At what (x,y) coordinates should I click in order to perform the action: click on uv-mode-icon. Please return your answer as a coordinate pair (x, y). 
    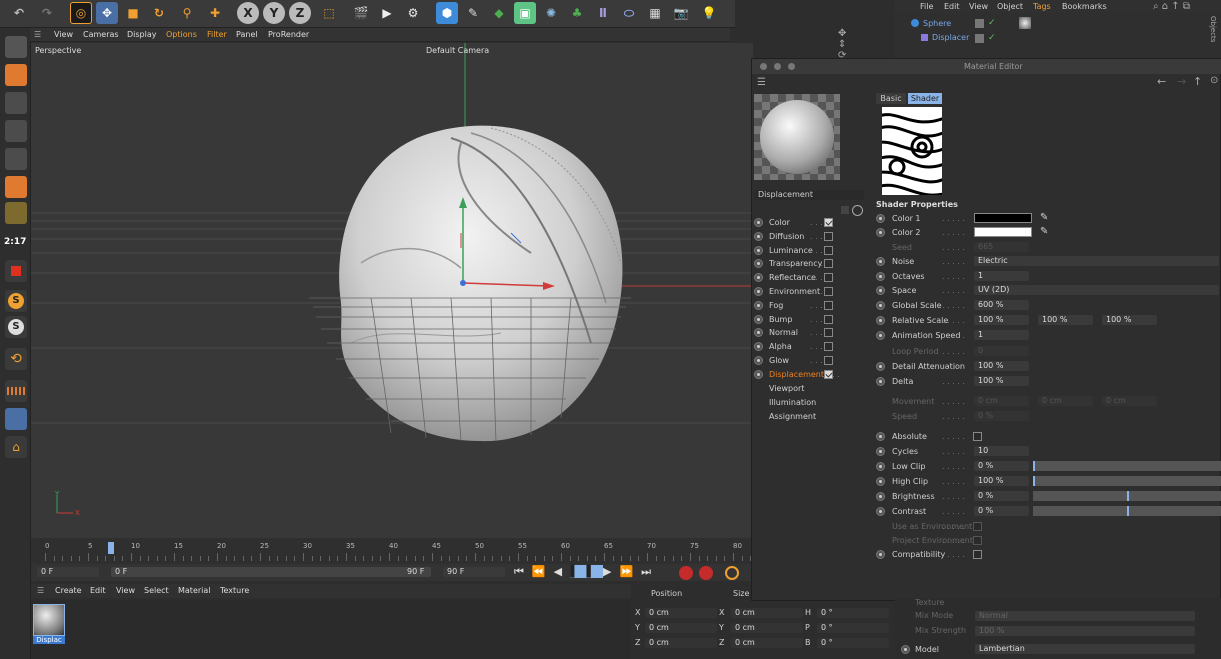
    Looking at the image, I should click on (16, 213).